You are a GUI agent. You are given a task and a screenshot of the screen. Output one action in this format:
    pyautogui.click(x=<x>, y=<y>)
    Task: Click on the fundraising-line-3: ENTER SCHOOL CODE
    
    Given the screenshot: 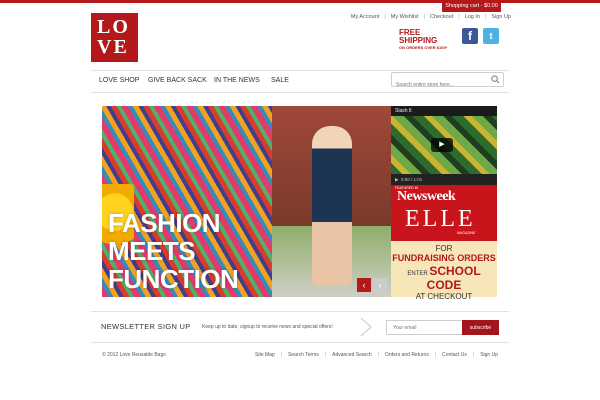 What is the action you would take?
    pyautogui.click(x=444, y=278)
    